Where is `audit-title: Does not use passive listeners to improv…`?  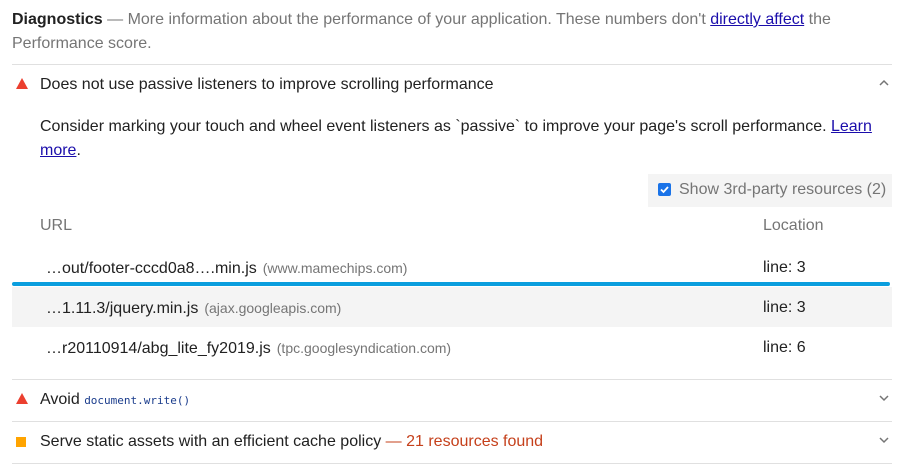 audit-title: Does not use passive listeners to improv… is located at coordinates (267, 84).